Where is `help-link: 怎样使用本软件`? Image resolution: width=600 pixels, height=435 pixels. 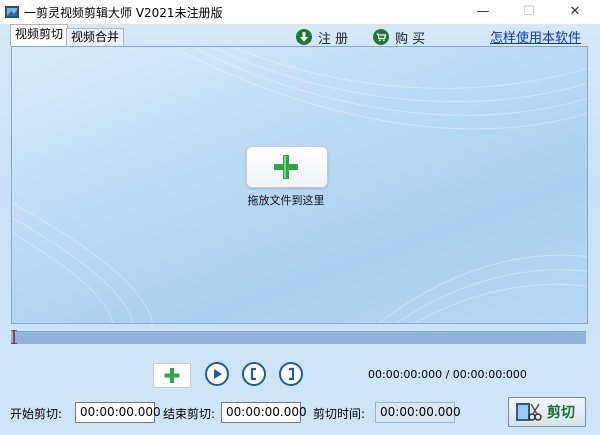 help-link: 怎样使用本软件 is located at coordinates (535, 36).